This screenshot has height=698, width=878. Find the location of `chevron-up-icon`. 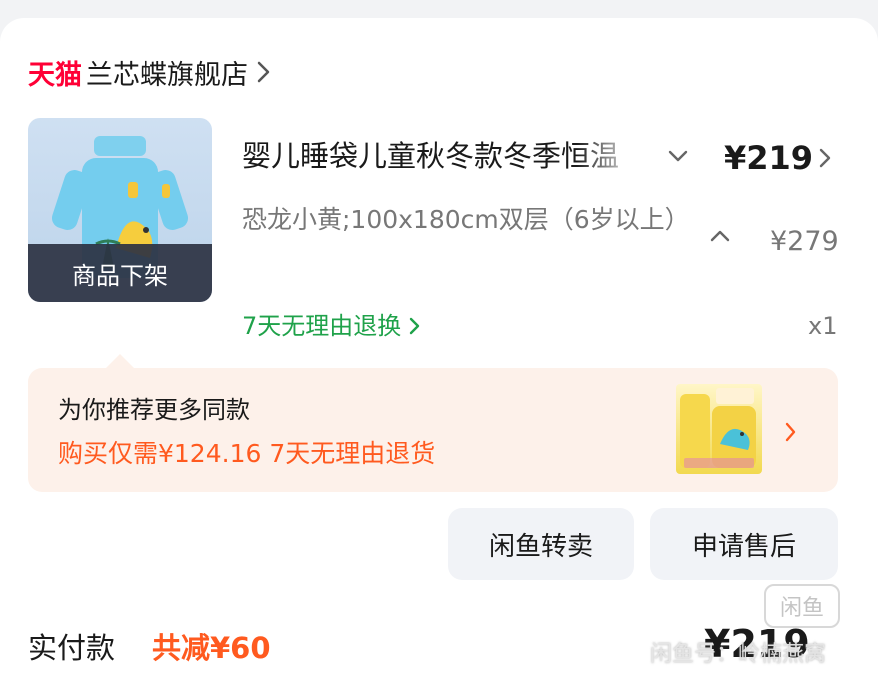

chevron-up-icon is located at coordinates (720, 236).